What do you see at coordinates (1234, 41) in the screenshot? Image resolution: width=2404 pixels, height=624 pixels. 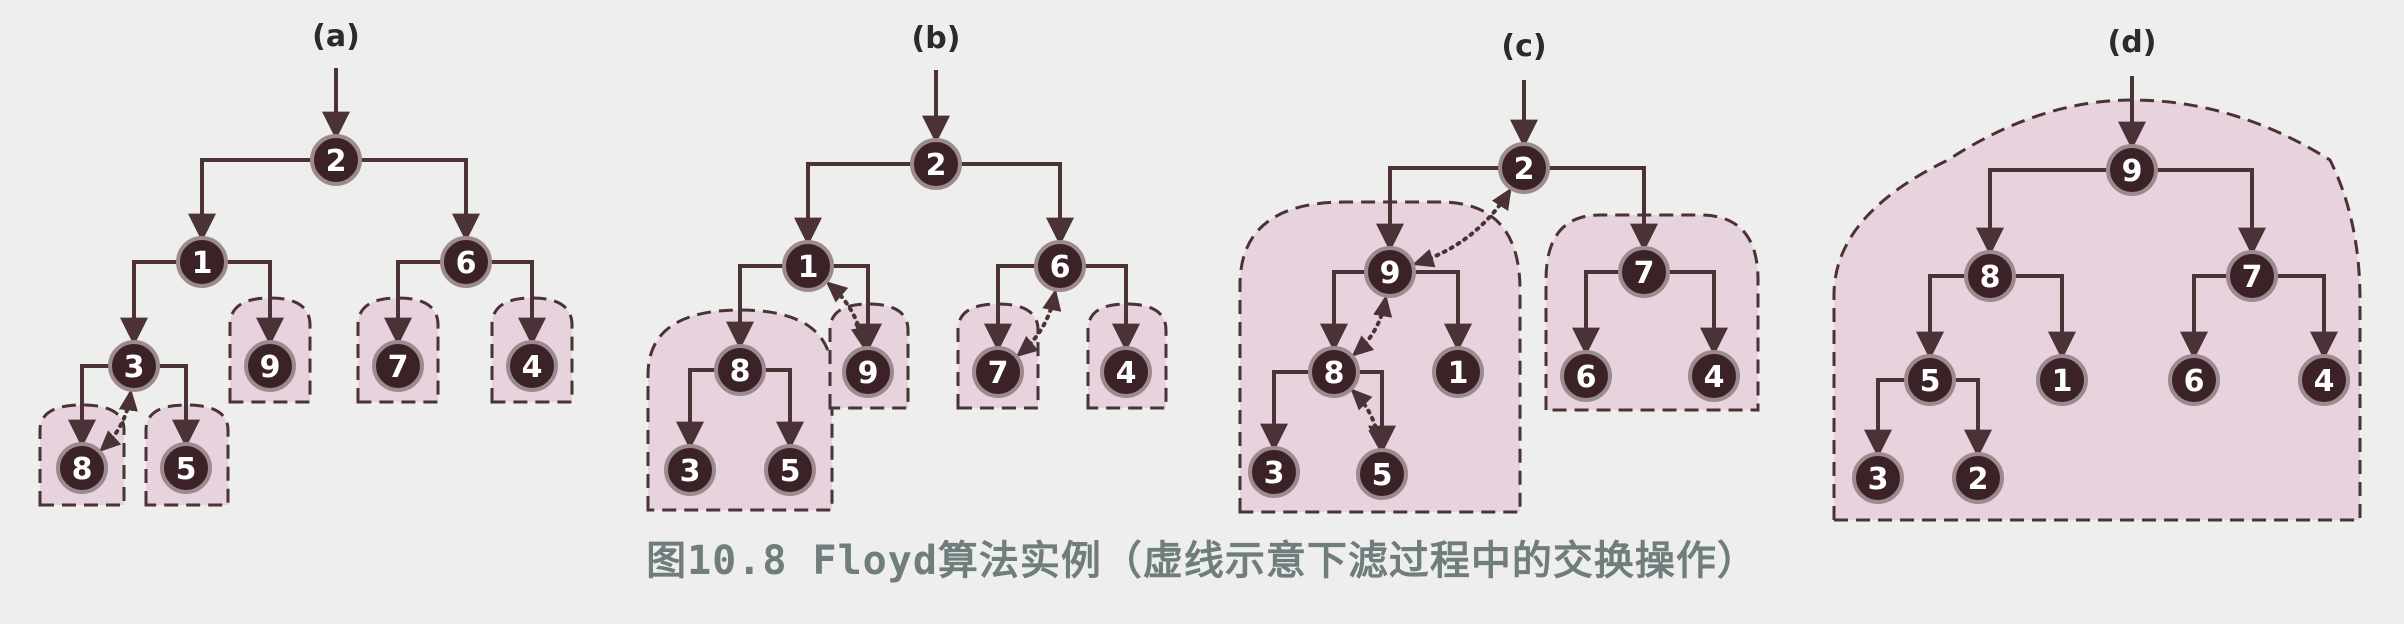 I see `panel-labels-layer: (a) (b) (c) (d)` at bounding box center [1234, 41].